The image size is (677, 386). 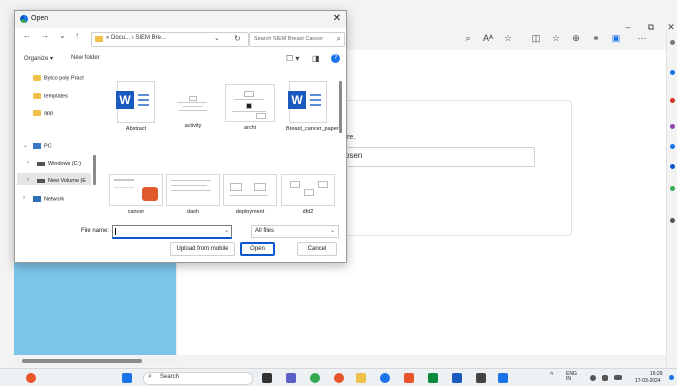 What do you see at coordinates (291, 378) in the screenshot?
I see `teams-icon` at bounding box center [291, 378].